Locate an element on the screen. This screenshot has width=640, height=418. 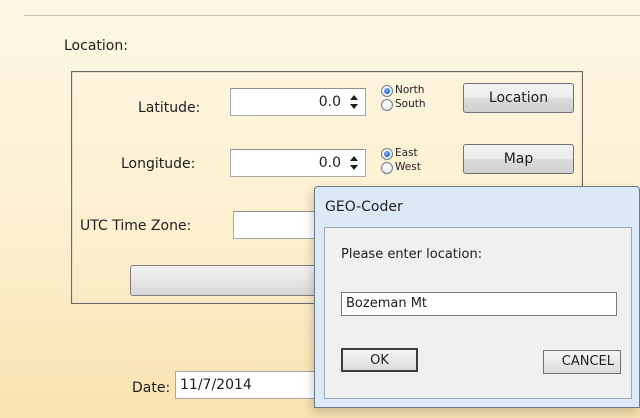
date-input: 11/7/2014 is located at coordinates (245, 385).